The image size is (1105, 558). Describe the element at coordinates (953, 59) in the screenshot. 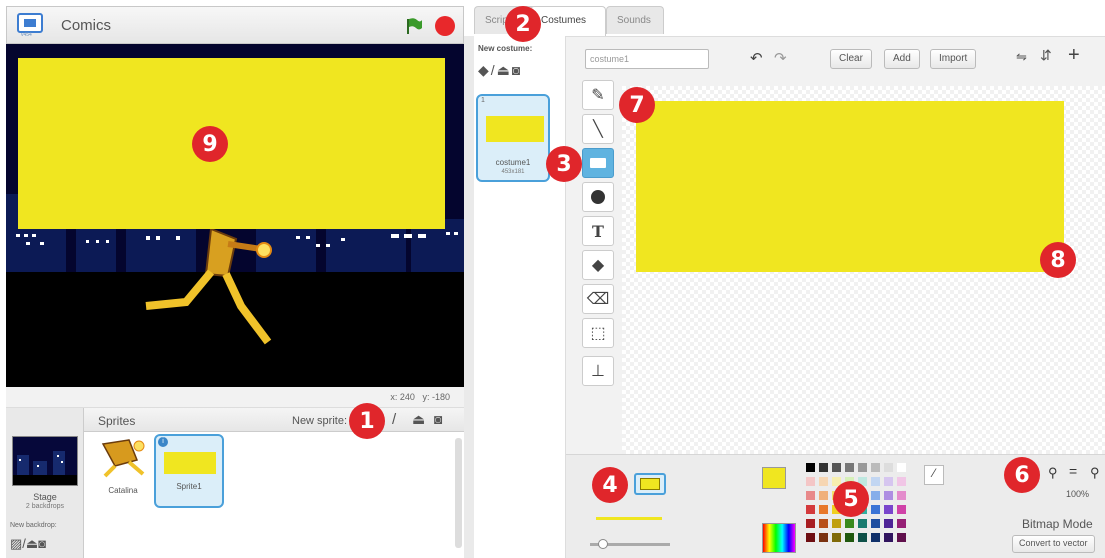

I see `import-button: Import` at that location.